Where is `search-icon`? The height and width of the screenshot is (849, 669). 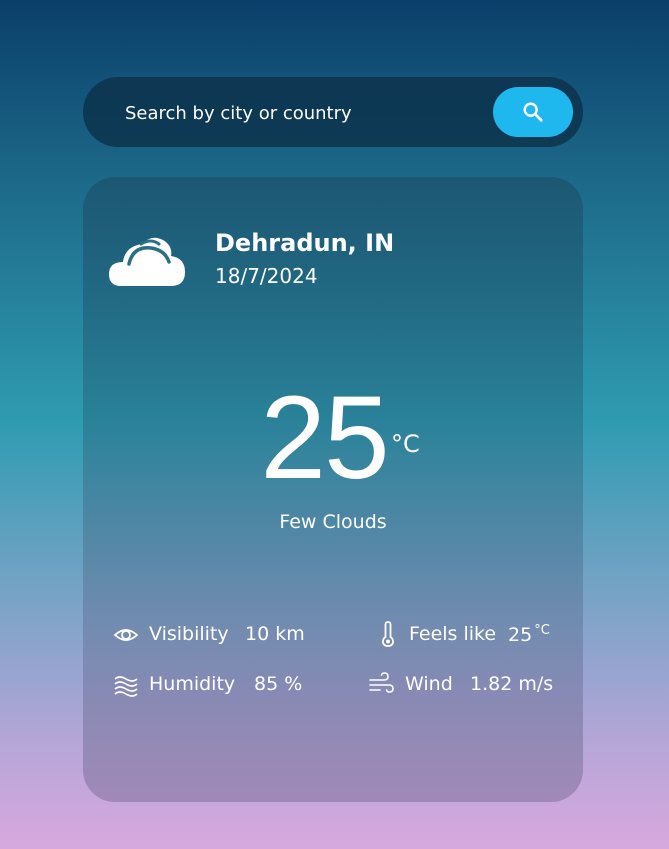
search-icon is located at coordinates (533, 112).